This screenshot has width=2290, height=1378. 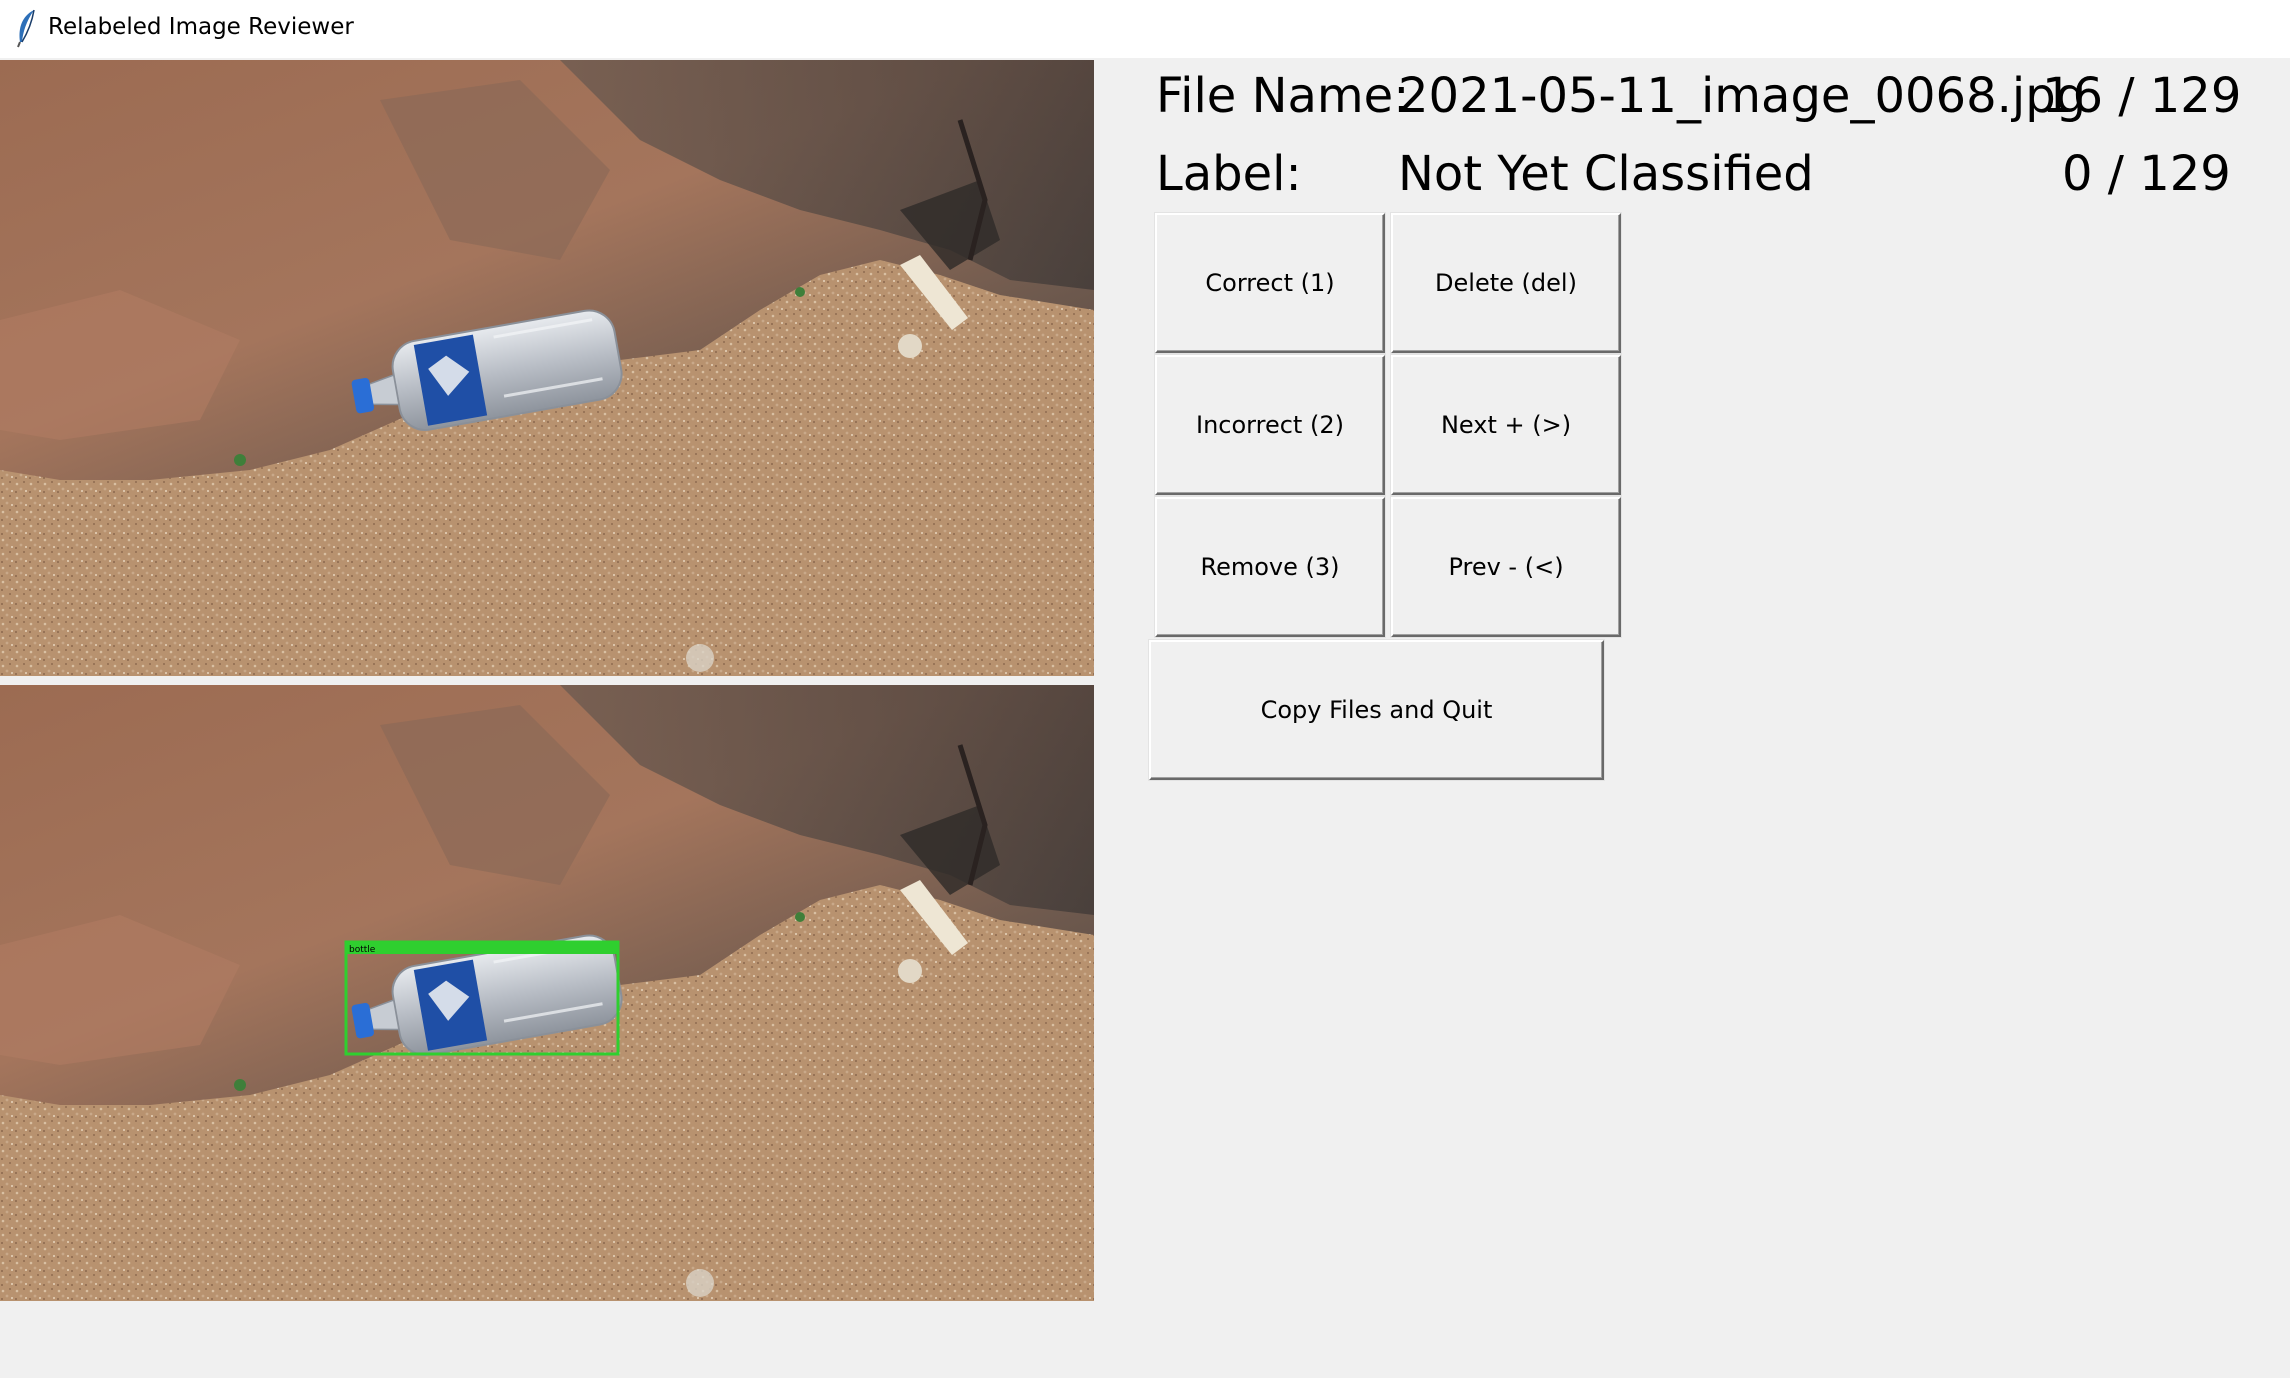 I want to click on correct-button: Correct (1), so click(x=1270, y=283).